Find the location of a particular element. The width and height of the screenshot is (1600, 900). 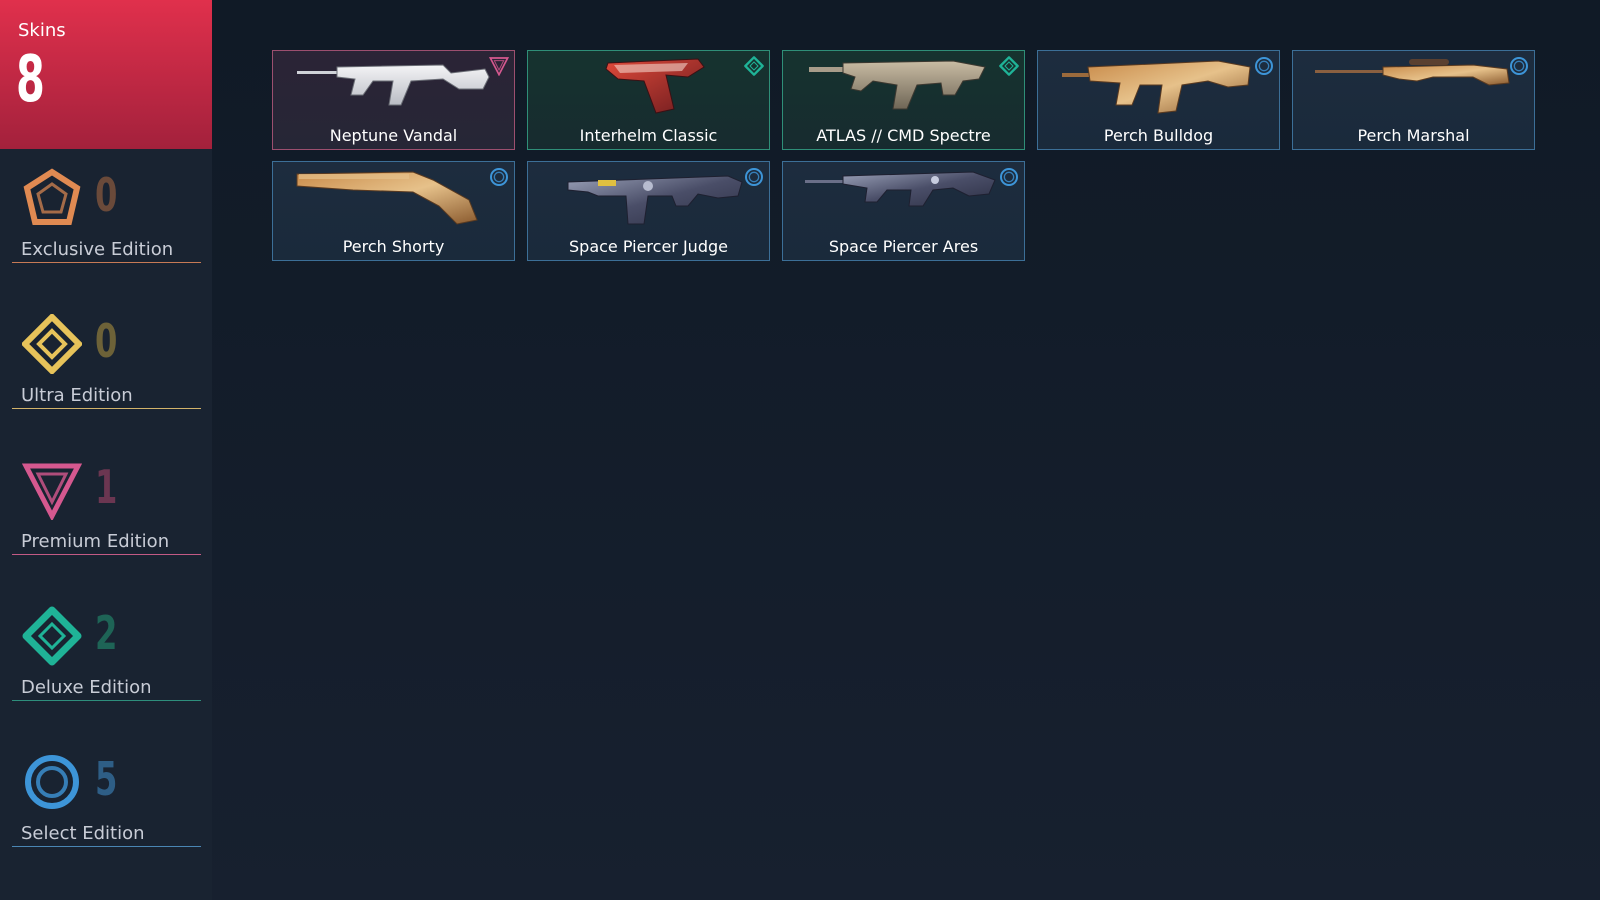

tier-name: Deluxe Edition is located at coordinates (86, 687).